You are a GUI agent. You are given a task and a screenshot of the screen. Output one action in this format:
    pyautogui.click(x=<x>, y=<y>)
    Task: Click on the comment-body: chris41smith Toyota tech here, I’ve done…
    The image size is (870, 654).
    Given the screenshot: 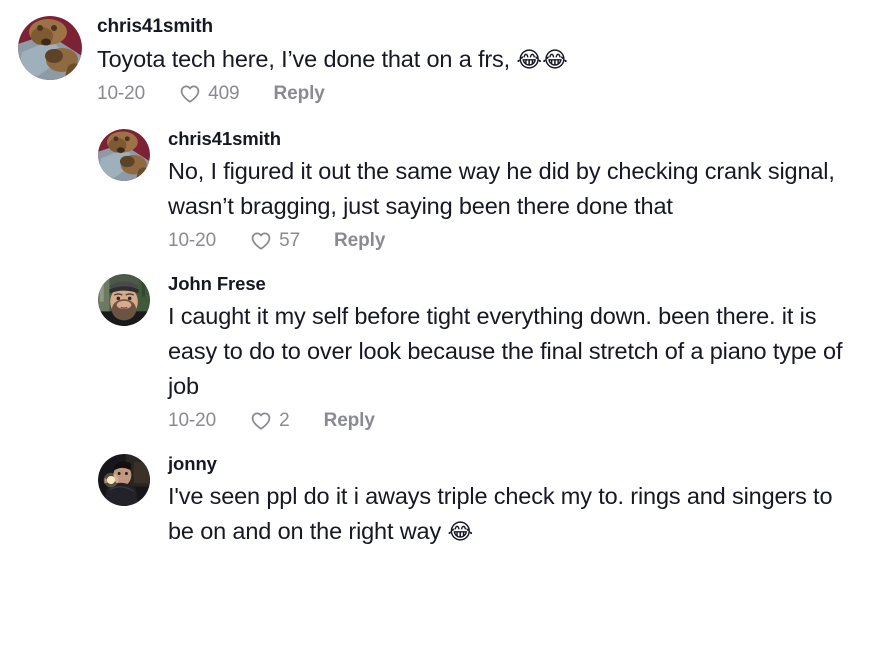 What is the action you would take?
    pyautogui.click(x=483, y=59)
    